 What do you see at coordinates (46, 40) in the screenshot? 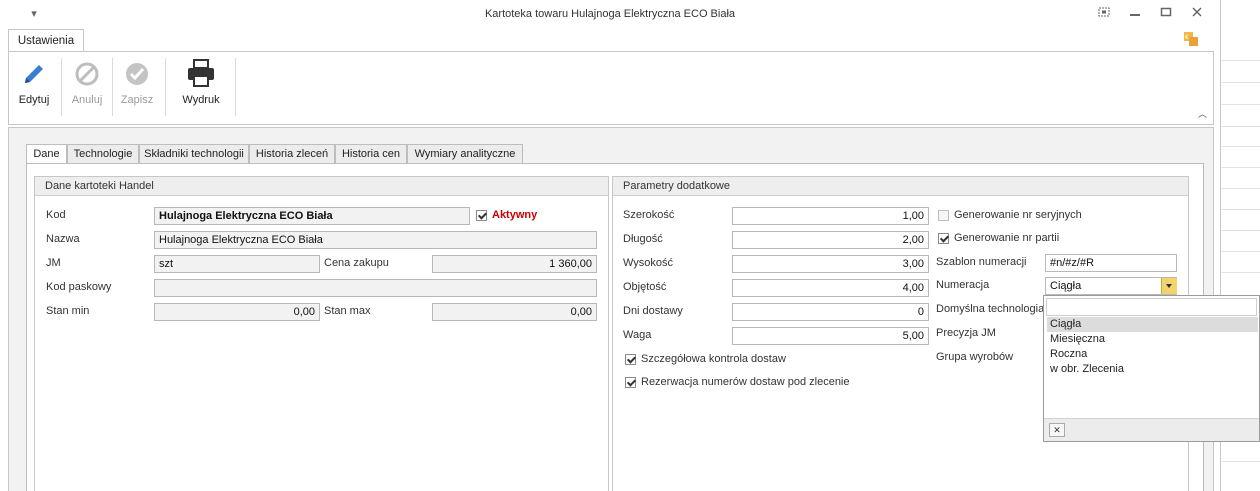
I see `ribbon-tab-settings: Ustawienia` at bounding box center [46, 40].